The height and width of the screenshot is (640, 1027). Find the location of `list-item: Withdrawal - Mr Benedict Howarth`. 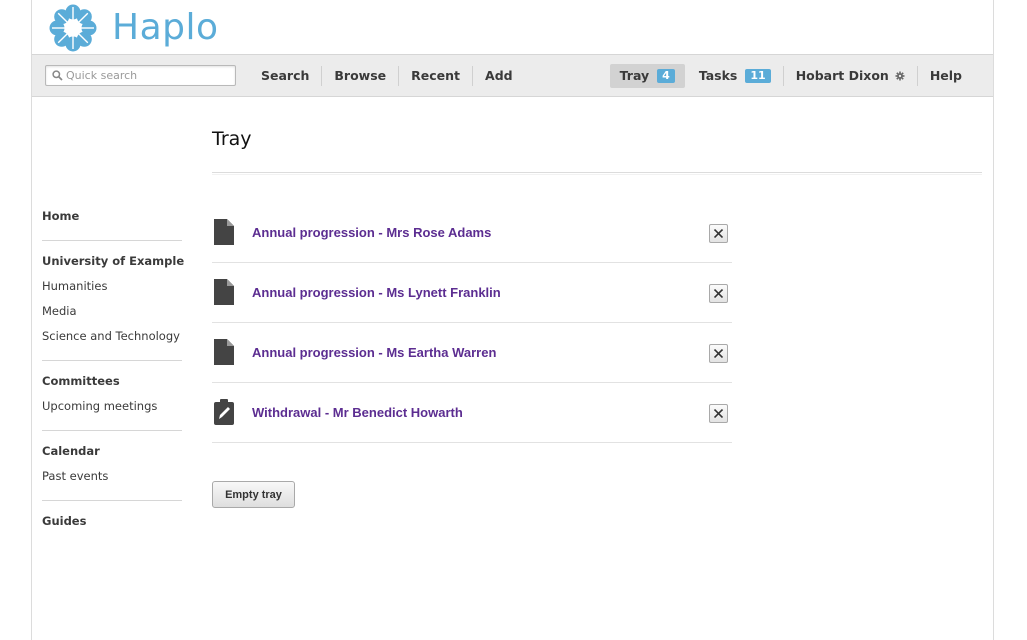

list-item: Withdrawal - Mr Benedict Howarth is located at coordinates (472, 413).